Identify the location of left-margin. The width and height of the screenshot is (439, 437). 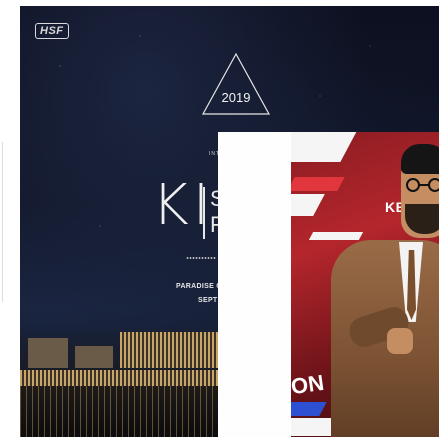
(10, 218).